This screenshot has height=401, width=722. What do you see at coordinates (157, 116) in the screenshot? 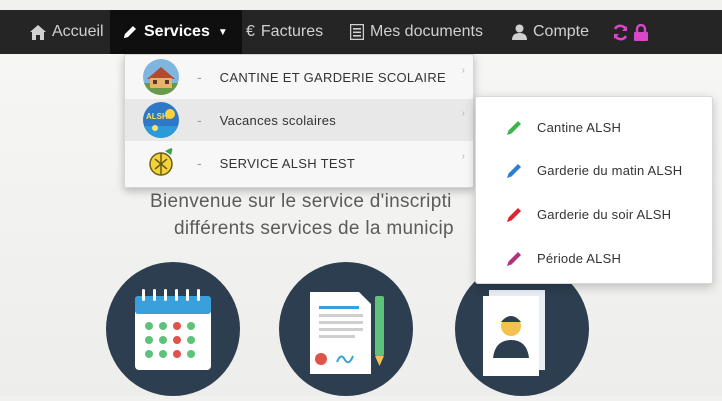
I see `svg-text: ALSH` at bounding box center [157, 116].